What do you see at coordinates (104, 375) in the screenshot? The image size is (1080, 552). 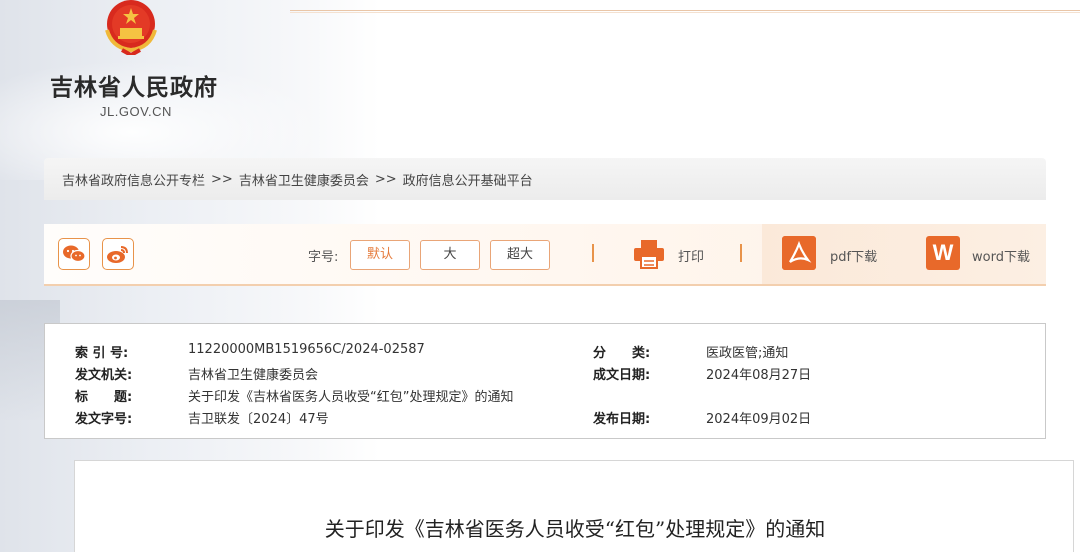 I see `issuer-label: 发文机关:` at bounding box center [104, 375].